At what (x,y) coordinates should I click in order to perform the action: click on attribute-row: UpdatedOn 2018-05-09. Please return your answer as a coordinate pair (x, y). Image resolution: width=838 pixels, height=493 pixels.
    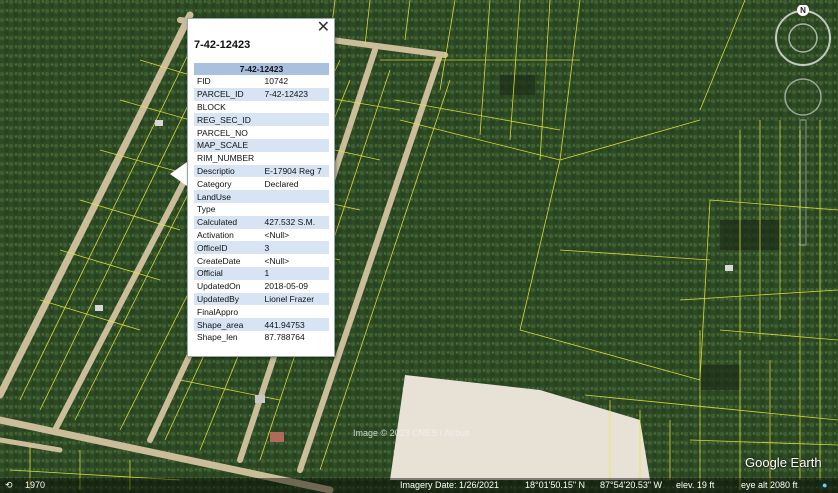
    Looking at the image, I should click on (261, 286).